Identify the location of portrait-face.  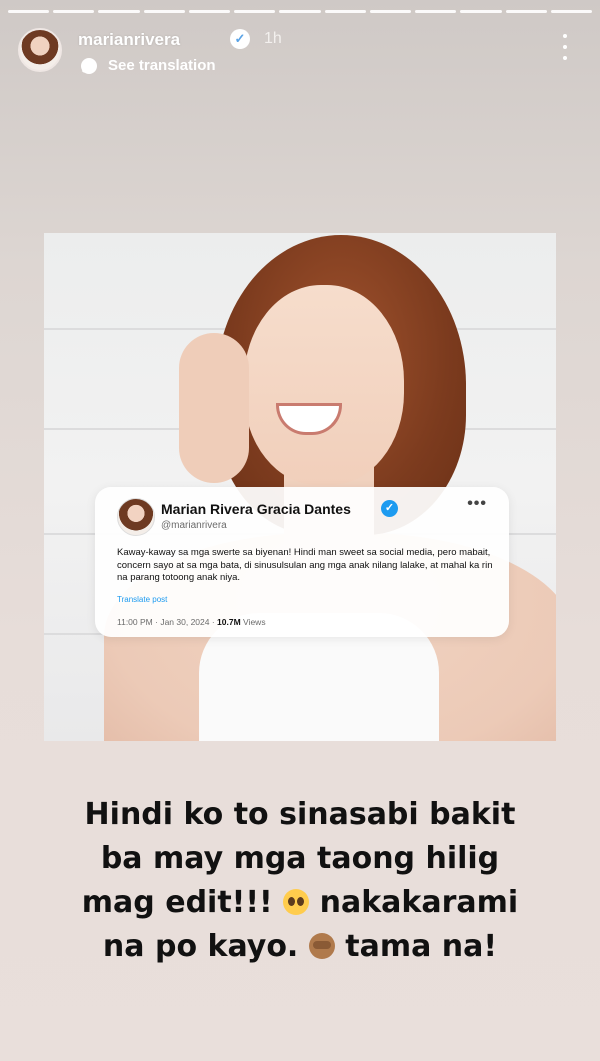
(324, 385).